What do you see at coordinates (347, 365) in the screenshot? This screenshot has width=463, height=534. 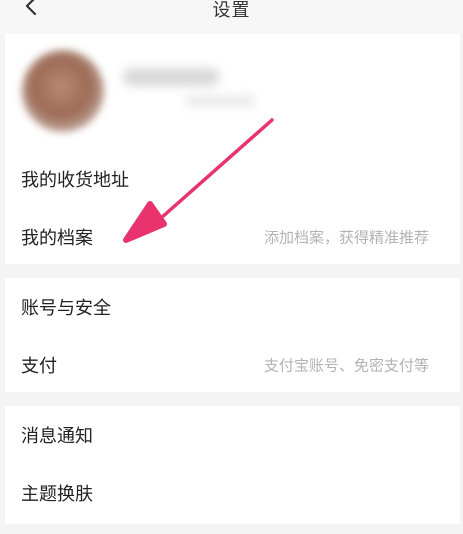 I see `row-hint: 支付宝账号、免密支付等` at bounding box center [347, 365].